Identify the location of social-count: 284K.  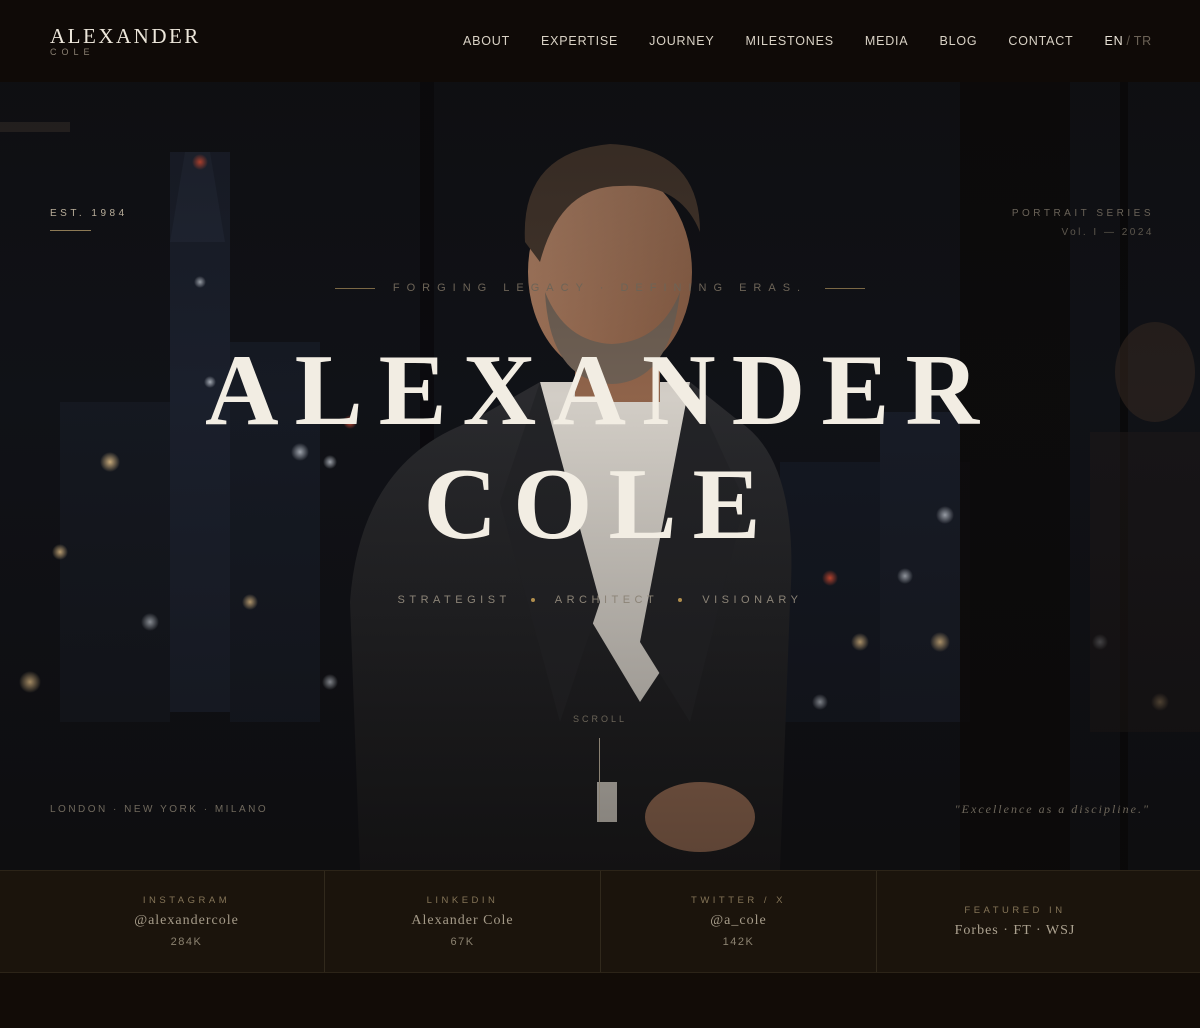
(186, 942).